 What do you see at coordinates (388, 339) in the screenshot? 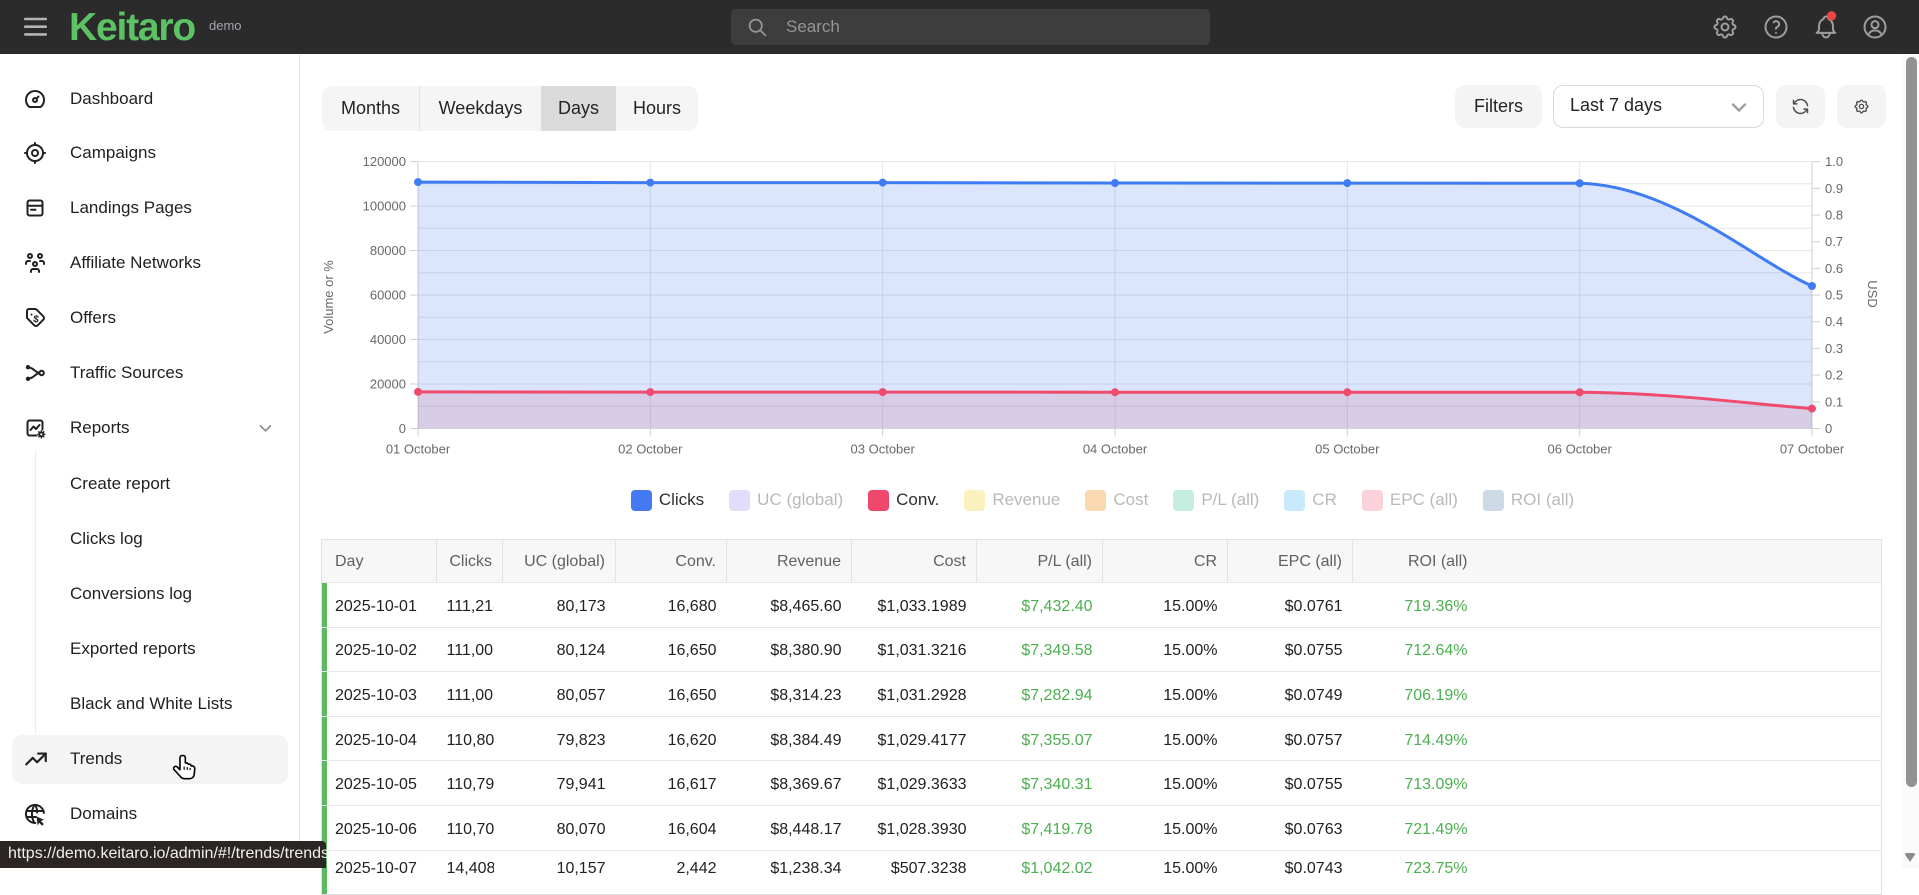
I see `svg-text: 40000` at bounding box center [388, 339].